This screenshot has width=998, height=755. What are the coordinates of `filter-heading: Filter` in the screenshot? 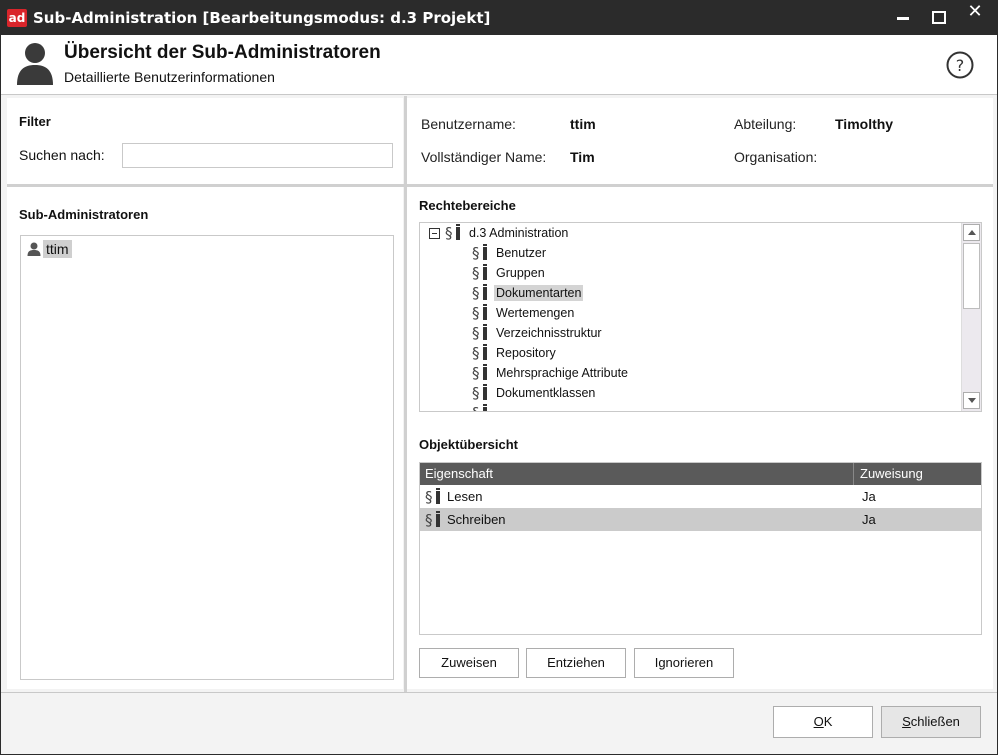 It's located at (35, 121).